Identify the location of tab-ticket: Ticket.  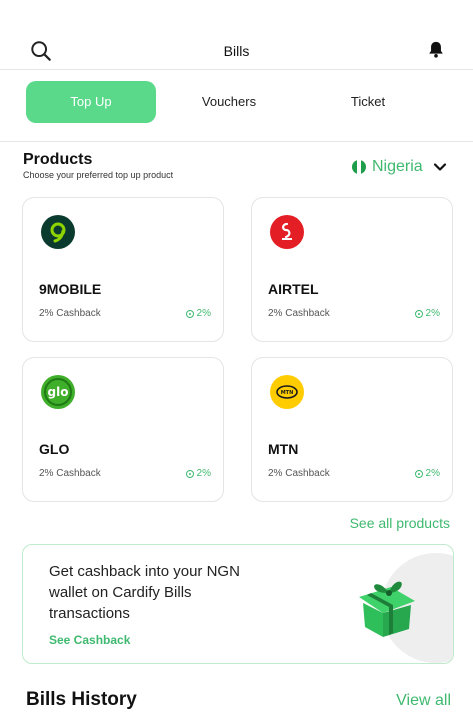
(368, 102).